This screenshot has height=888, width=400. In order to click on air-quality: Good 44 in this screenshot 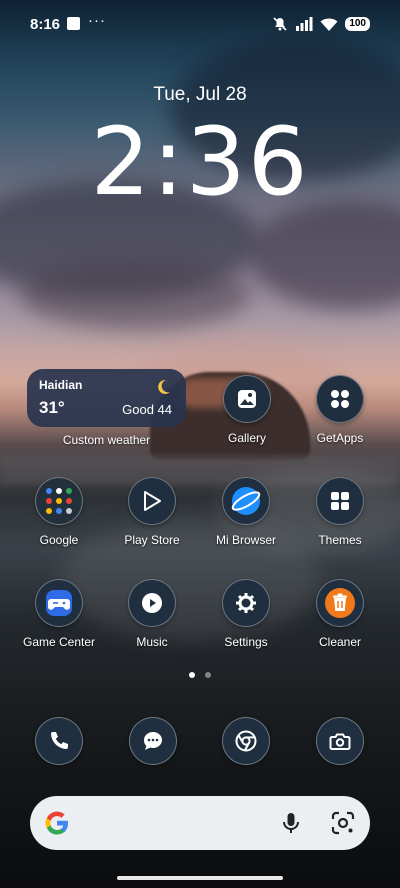, I will do `click(147, 409)`.